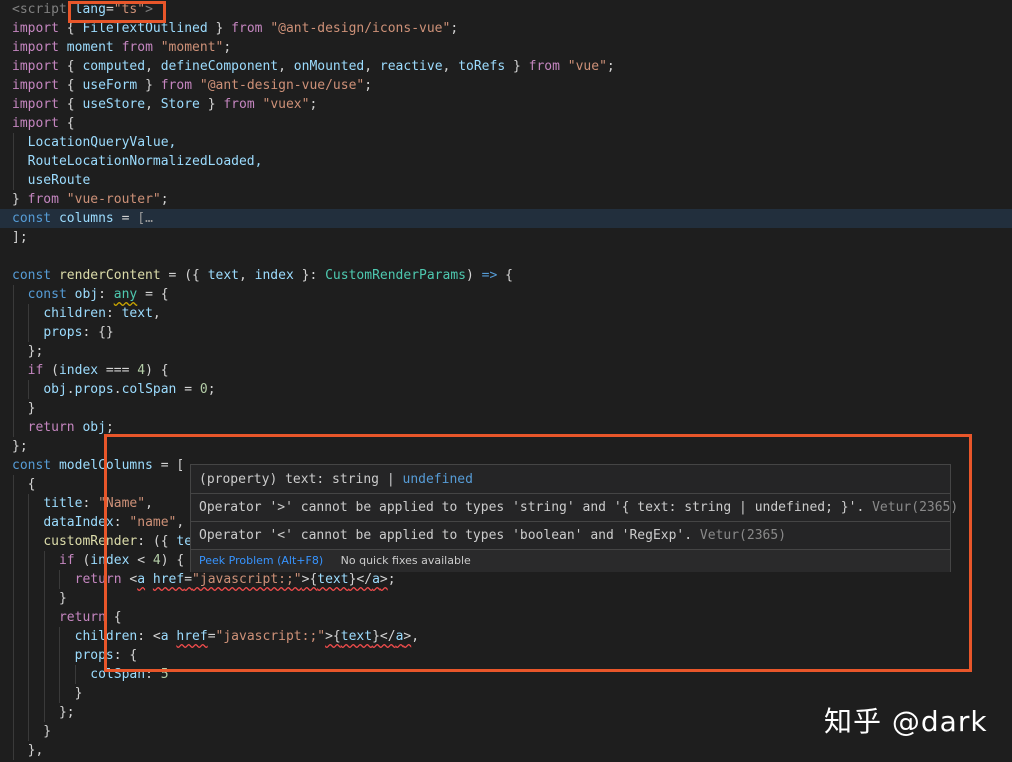 This screenshot has width=1012, height=762. What do you see at coordinates (98, 294) in the screenshot?
I see `code-line: const obj: any = {` at bounding box center [98, 294].